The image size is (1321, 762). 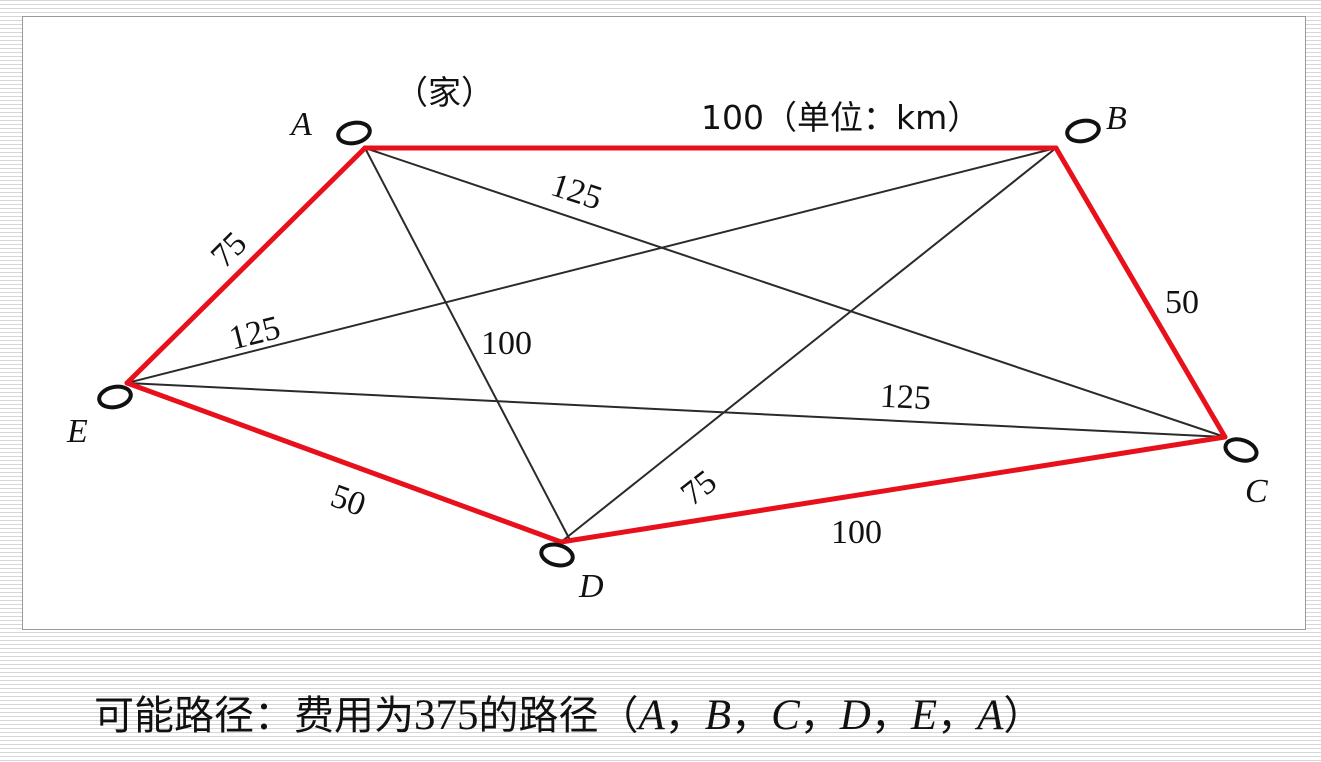 What do you see at coordinates (699, 488) in the screenshot?
I see `edge-label-B-D: 75` at bounding box center [699, 488].